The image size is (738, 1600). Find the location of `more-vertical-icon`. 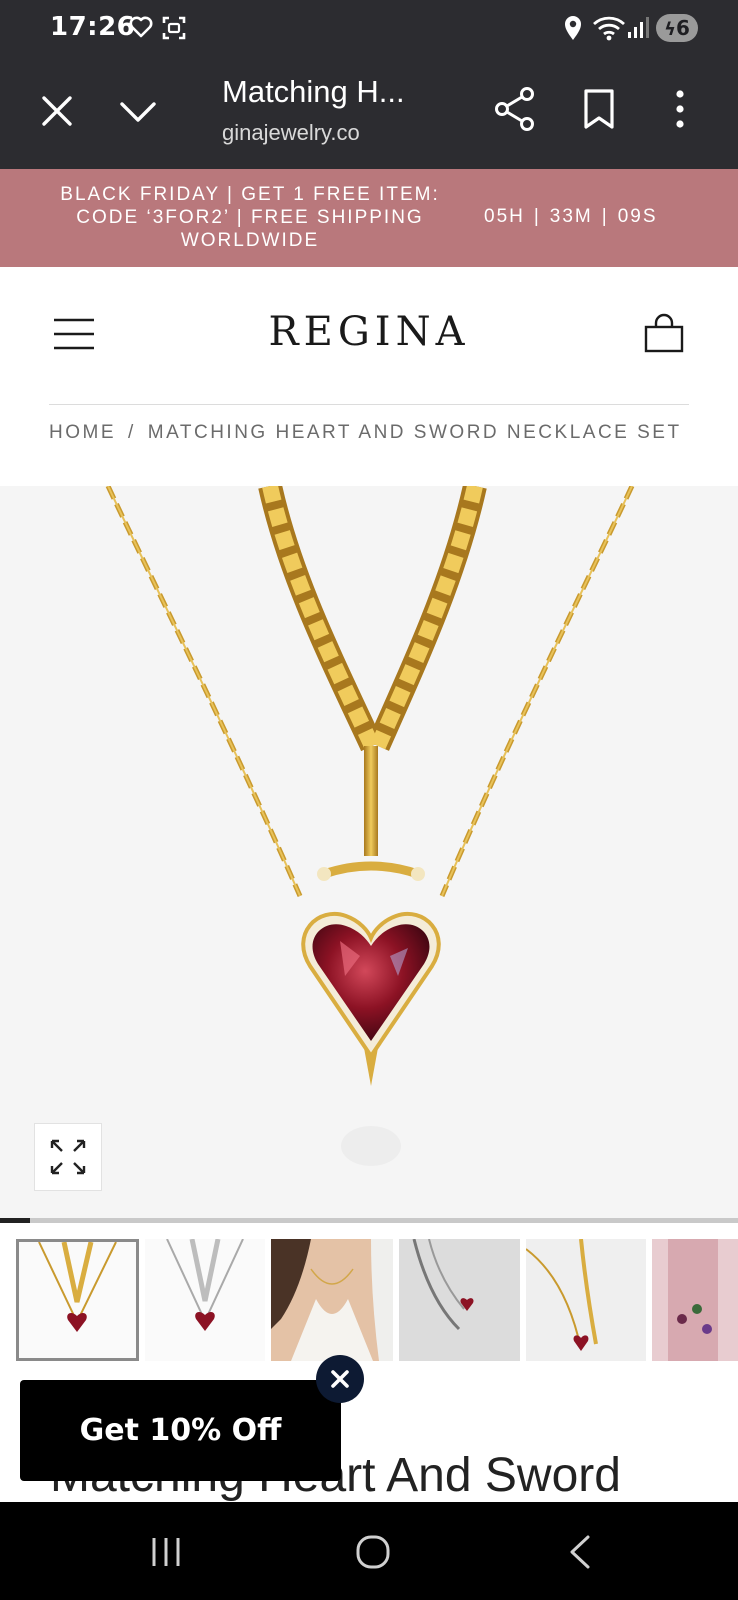

more-vertical-icon is located at coordinates (680, 109).